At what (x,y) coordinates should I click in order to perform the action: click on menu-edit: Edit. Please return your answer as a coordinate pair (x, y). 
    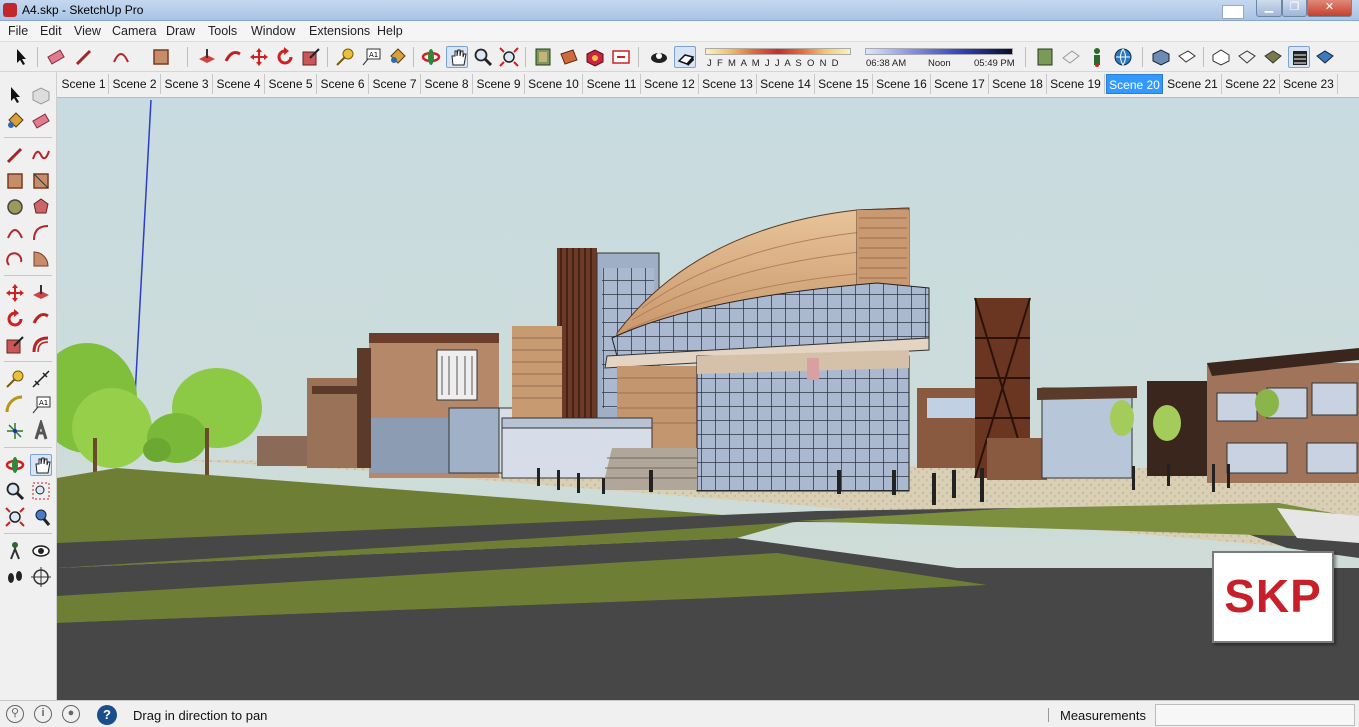
    Looking at the image, I should click on (51, 31).